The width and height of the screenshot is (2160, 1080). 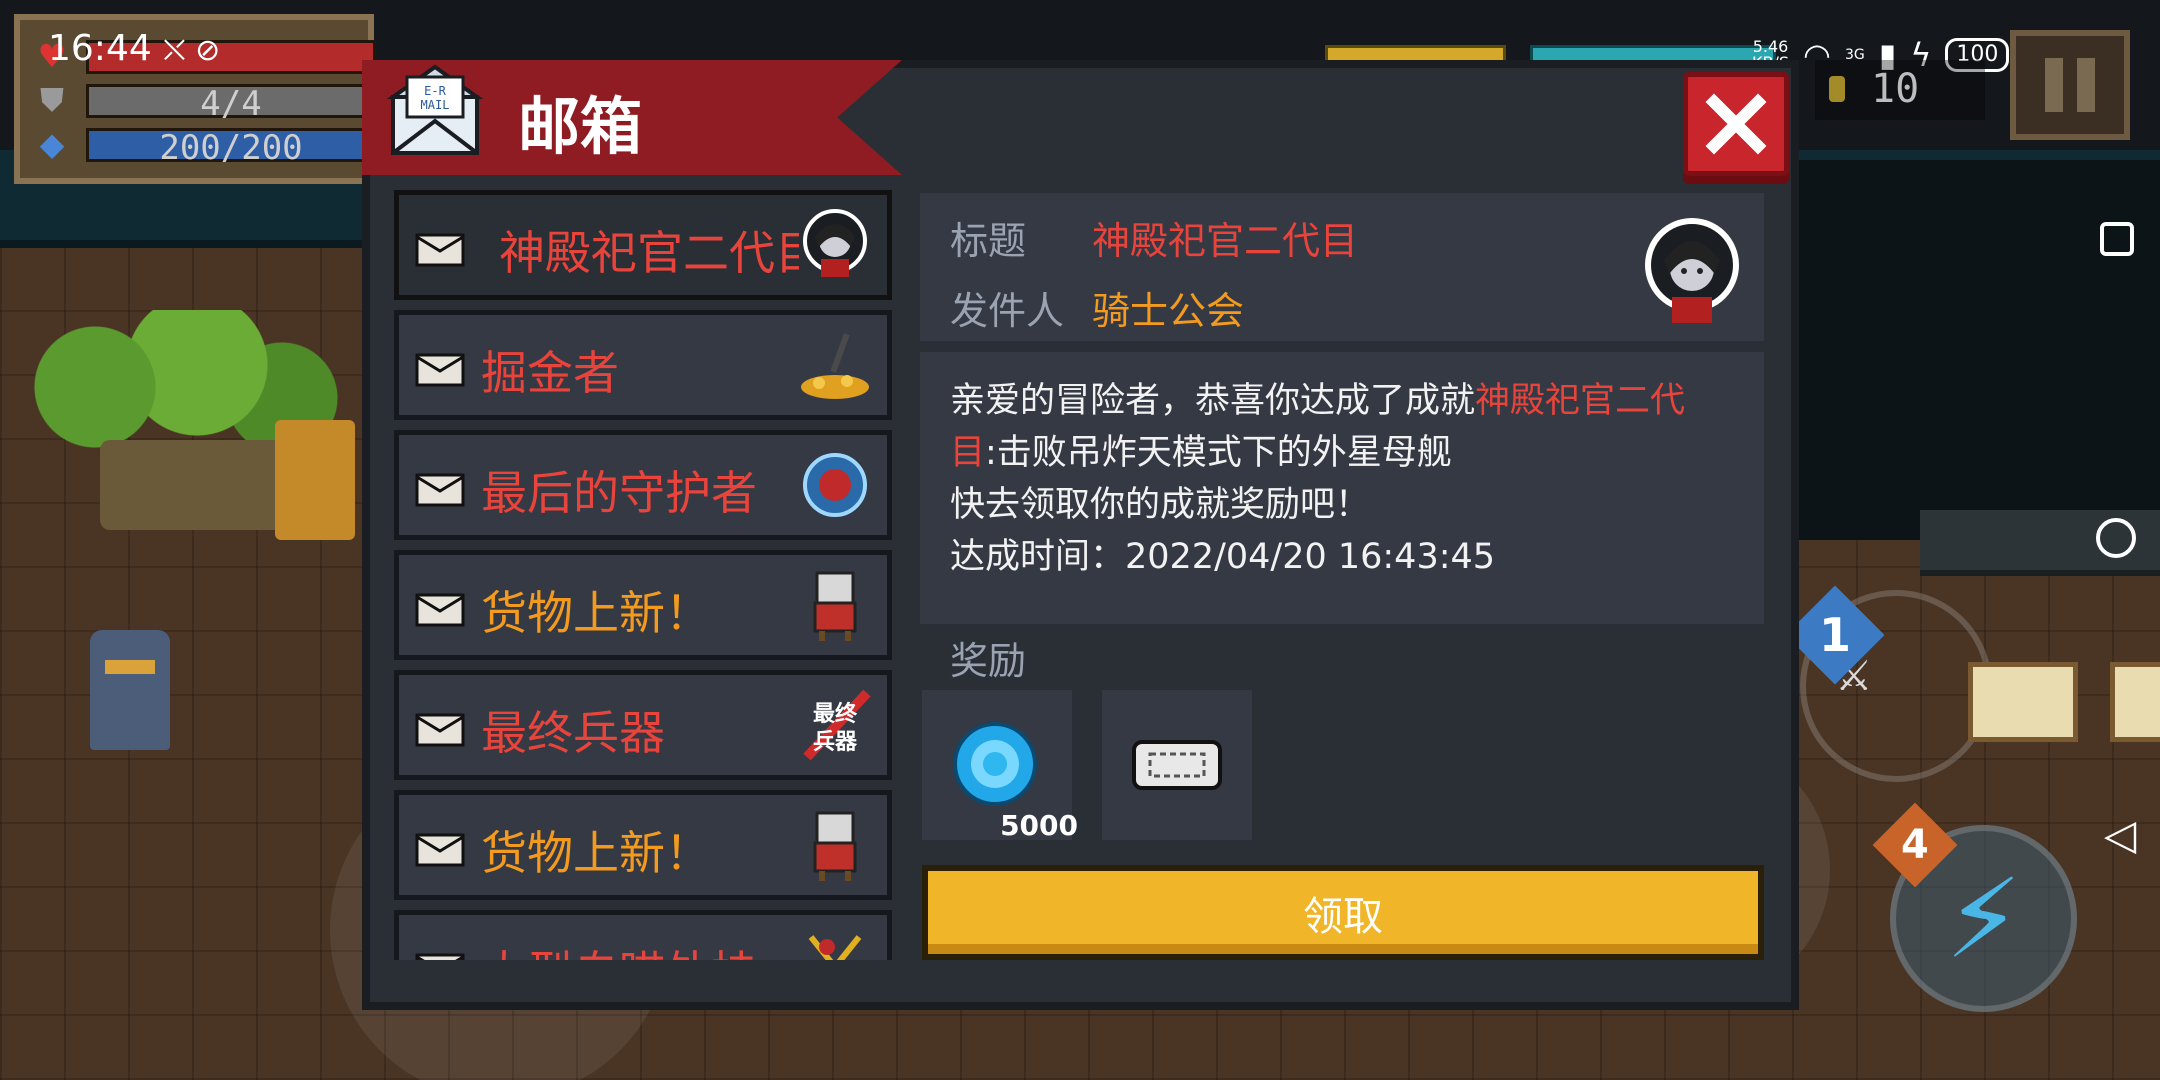 What do you see at coordinates (1168, 311) in the screenshot?
I see `sender-value: 骑士公会` at bounding box center [1168, 311].